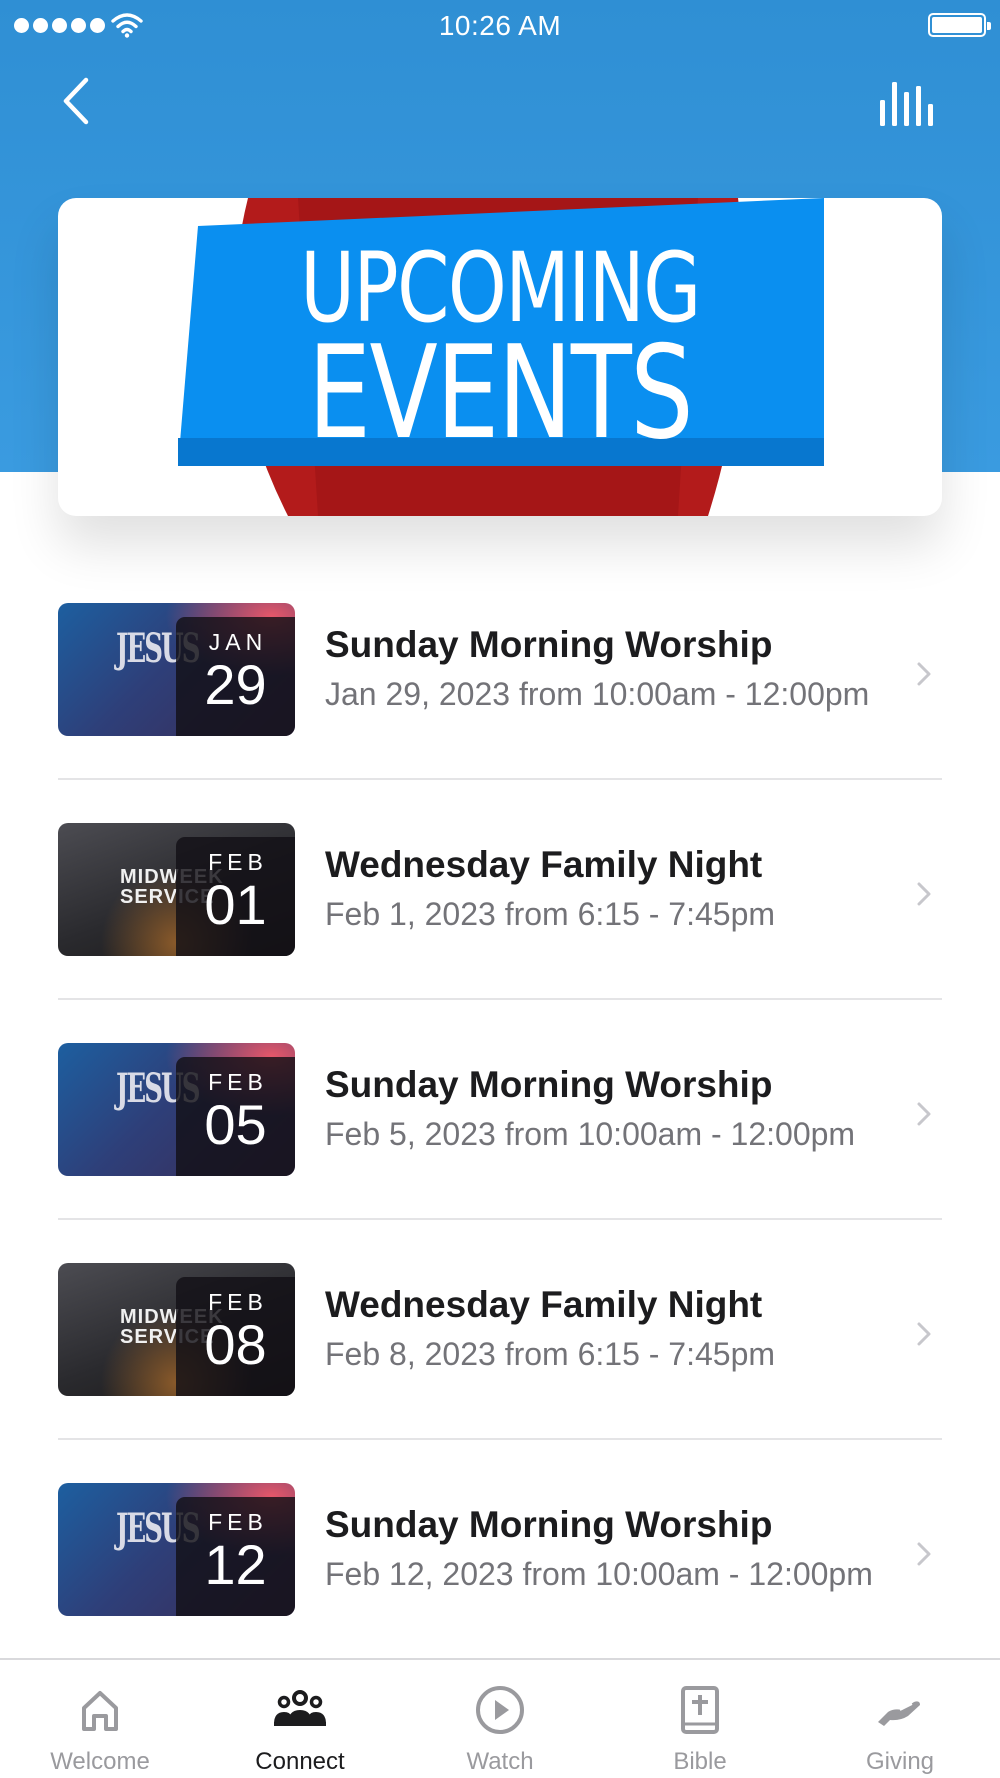  I want to click on date-month: JAN, so click(238, 642).